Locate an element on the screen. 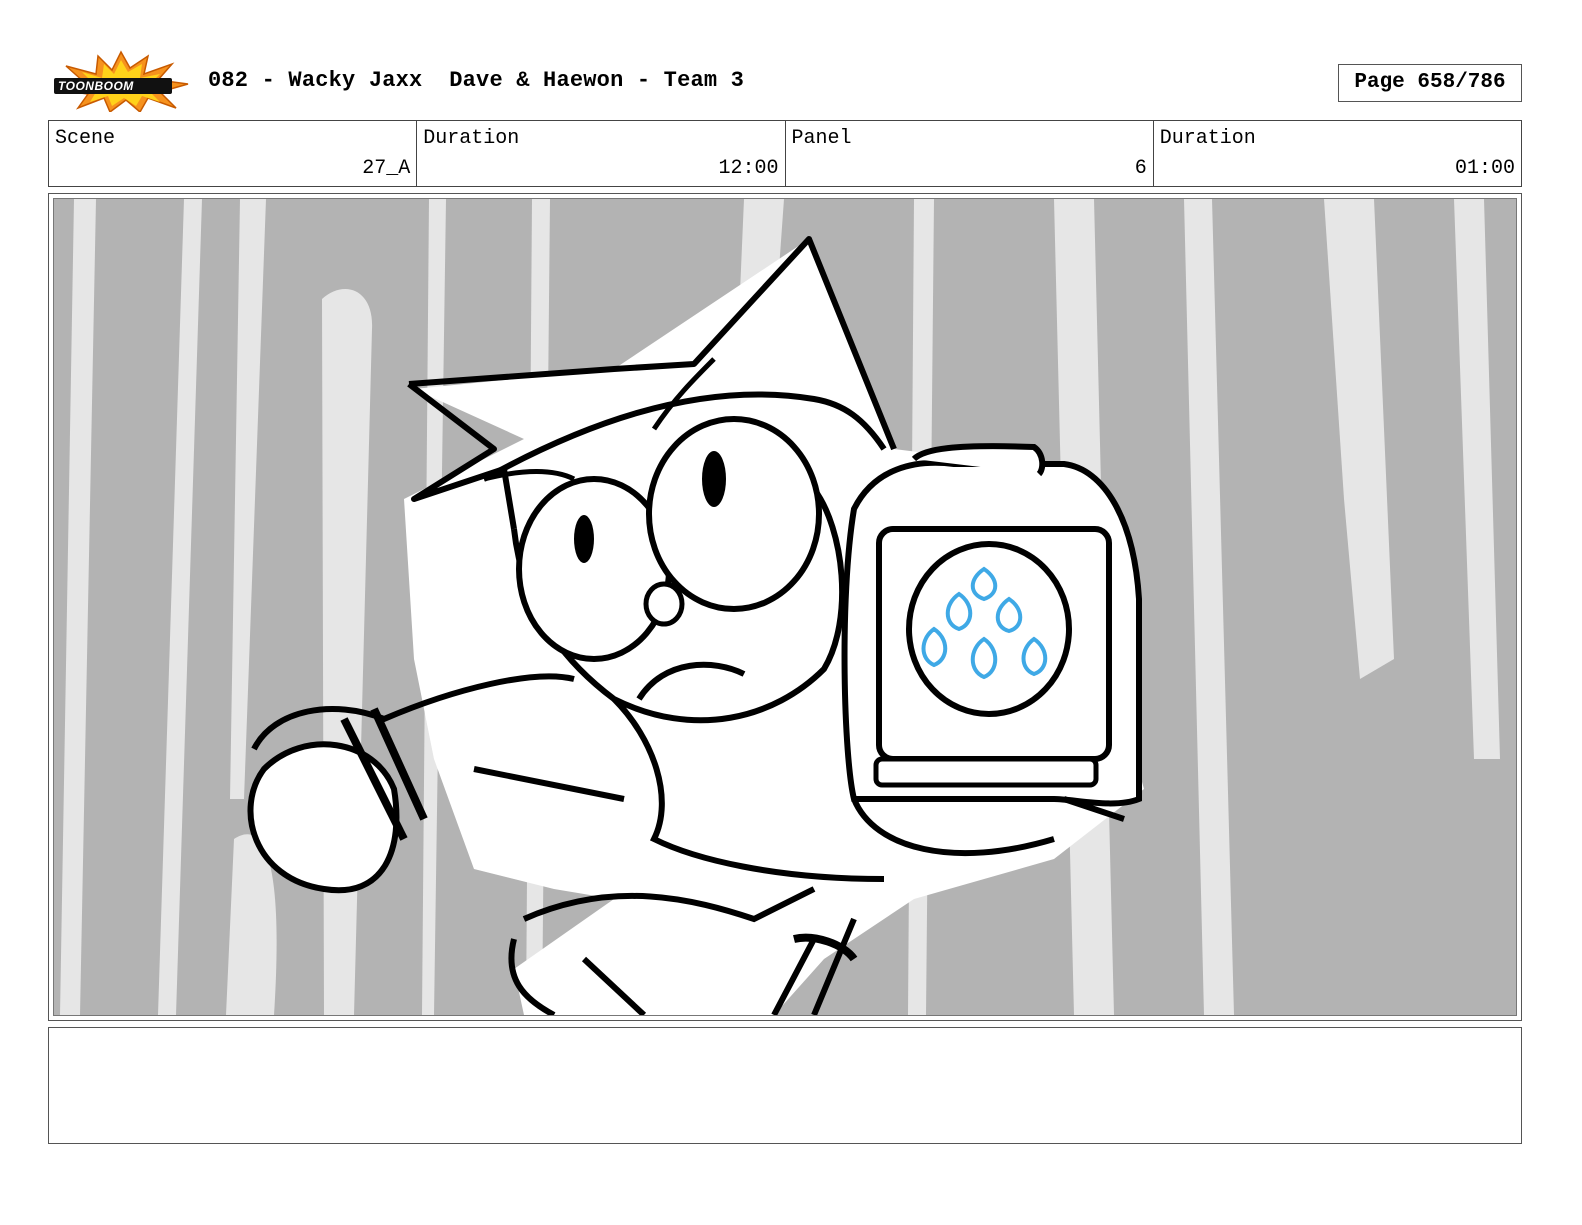 The height and width of the screenshot is (1225, 1582). device-sketch is located at coordinates (991, 650).